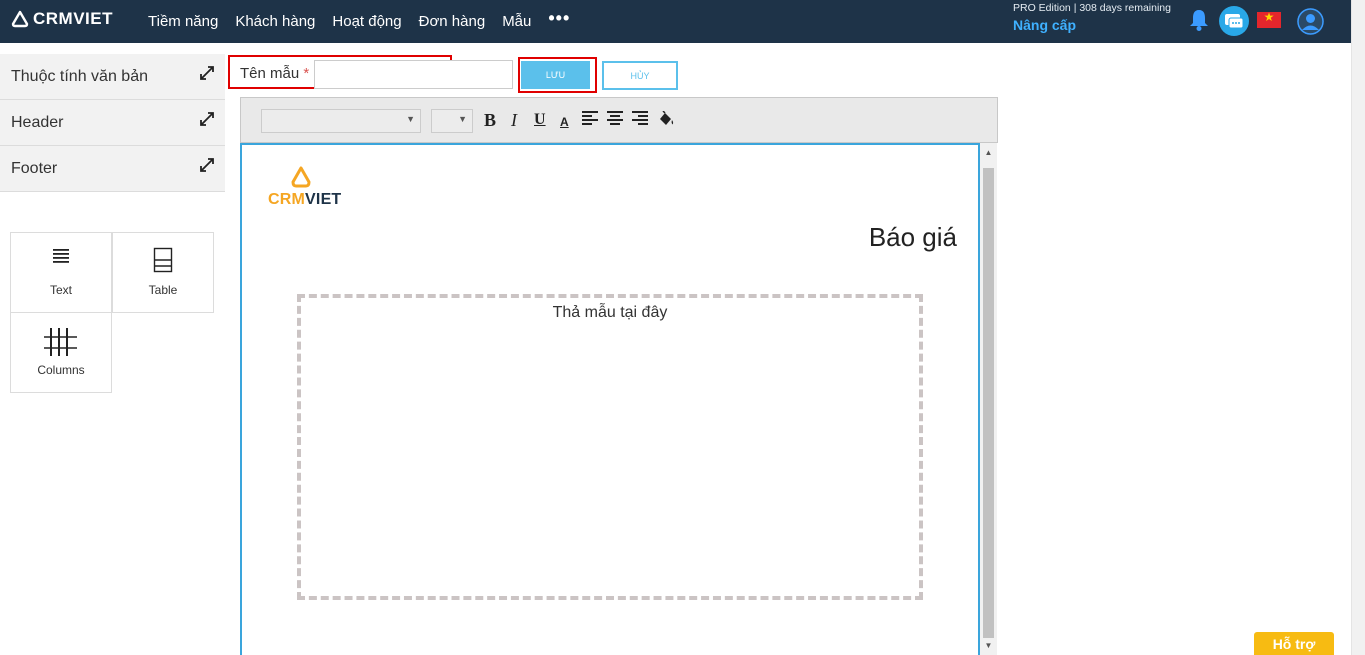 This screenshot has width=1365, height=655. What do you see at coordinates (1044, 25) in the screenshot?
I see `upgrade-link: Nâng cấp` at bounding box center [1044, 25].